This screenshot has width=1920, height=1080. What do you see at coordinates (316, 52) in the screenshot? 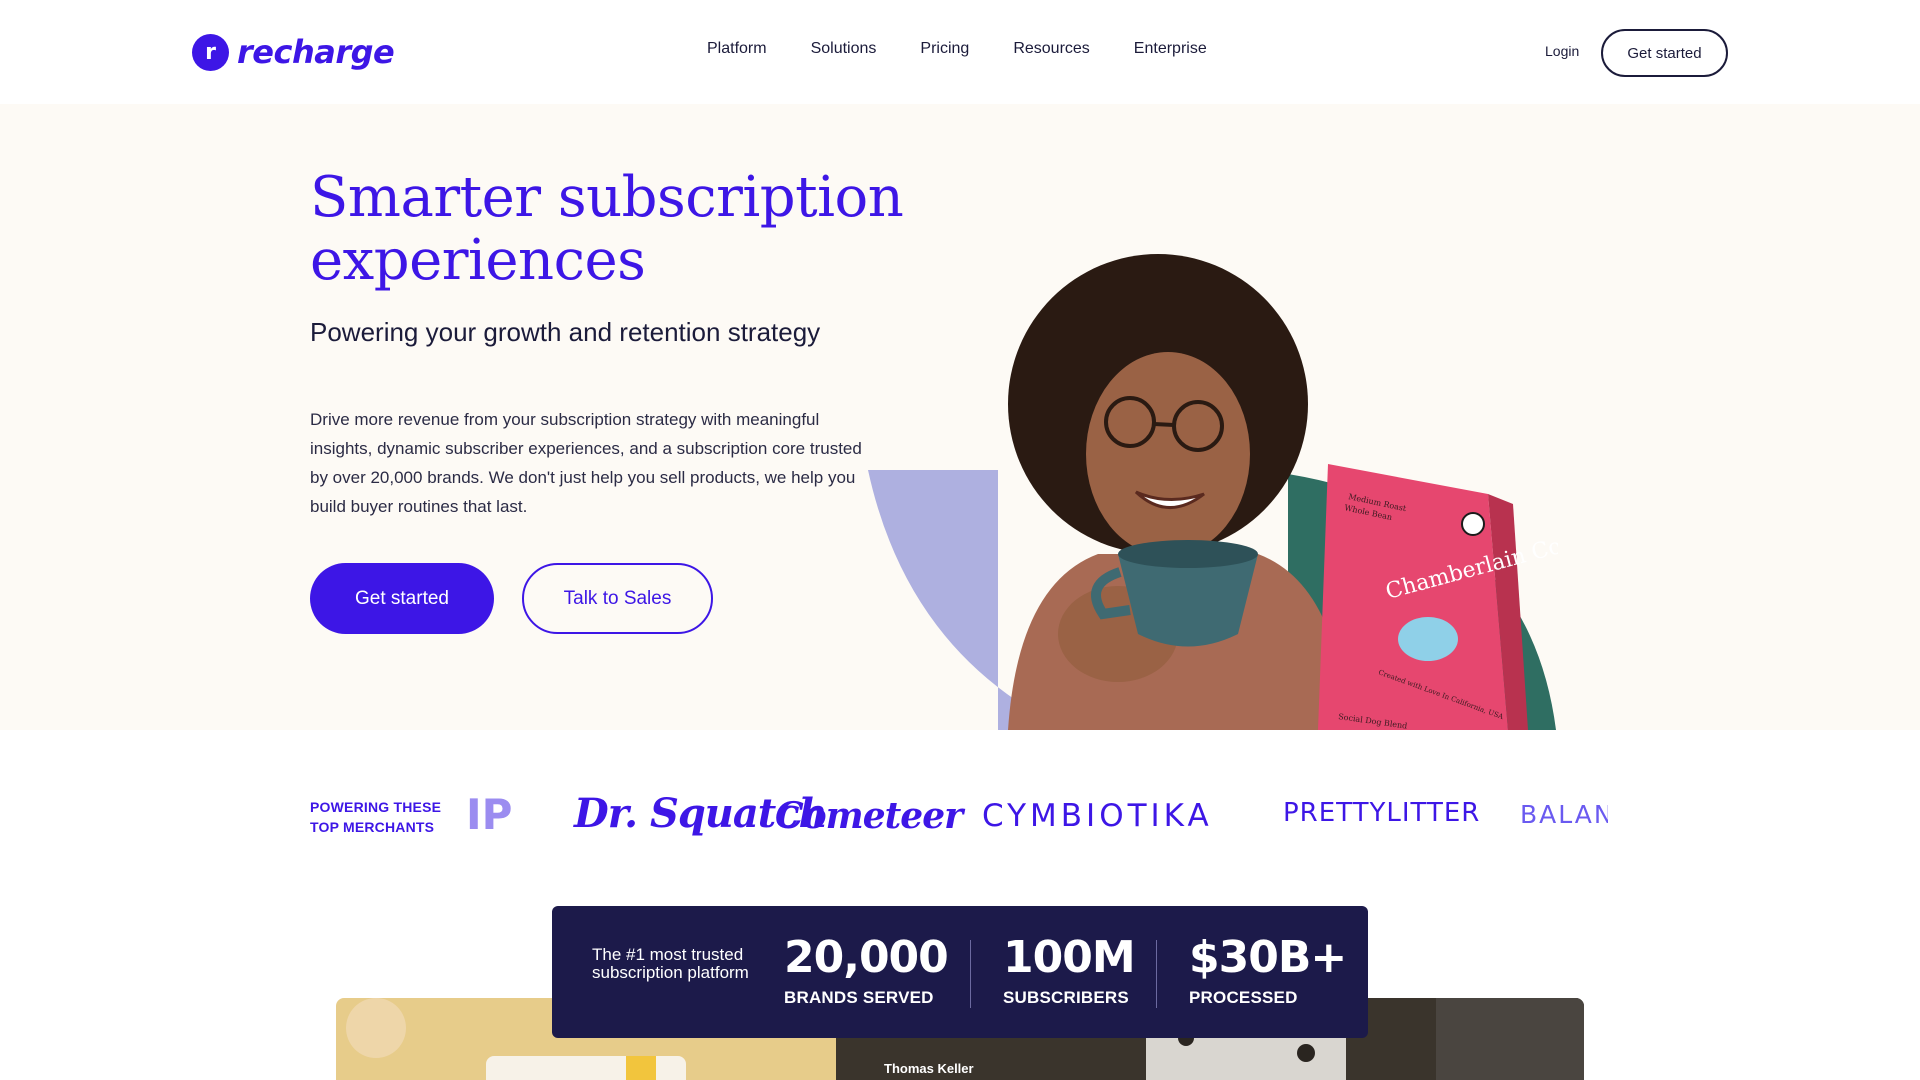
I see `brand-name: recharge` at bounding box center [316, 52].